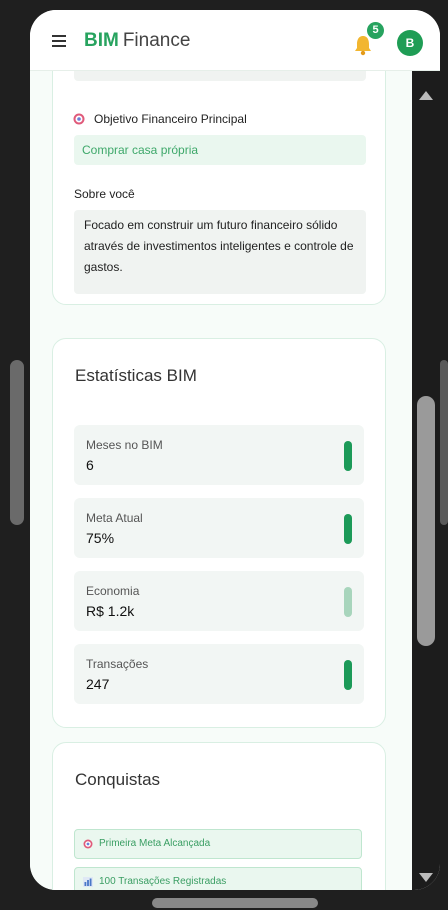 This screenshot has height=910, width=448. What do you see at coordinates (235, 903) in the screenshot?
I see `horizontal-scrollbar` at bounding box center [235, 903].